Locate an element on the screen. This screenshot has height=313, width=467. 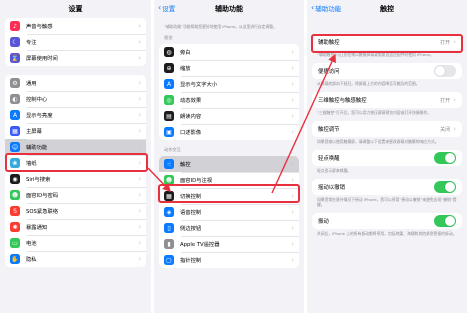
arrow-to-touch is located at coordinates (159, 180).